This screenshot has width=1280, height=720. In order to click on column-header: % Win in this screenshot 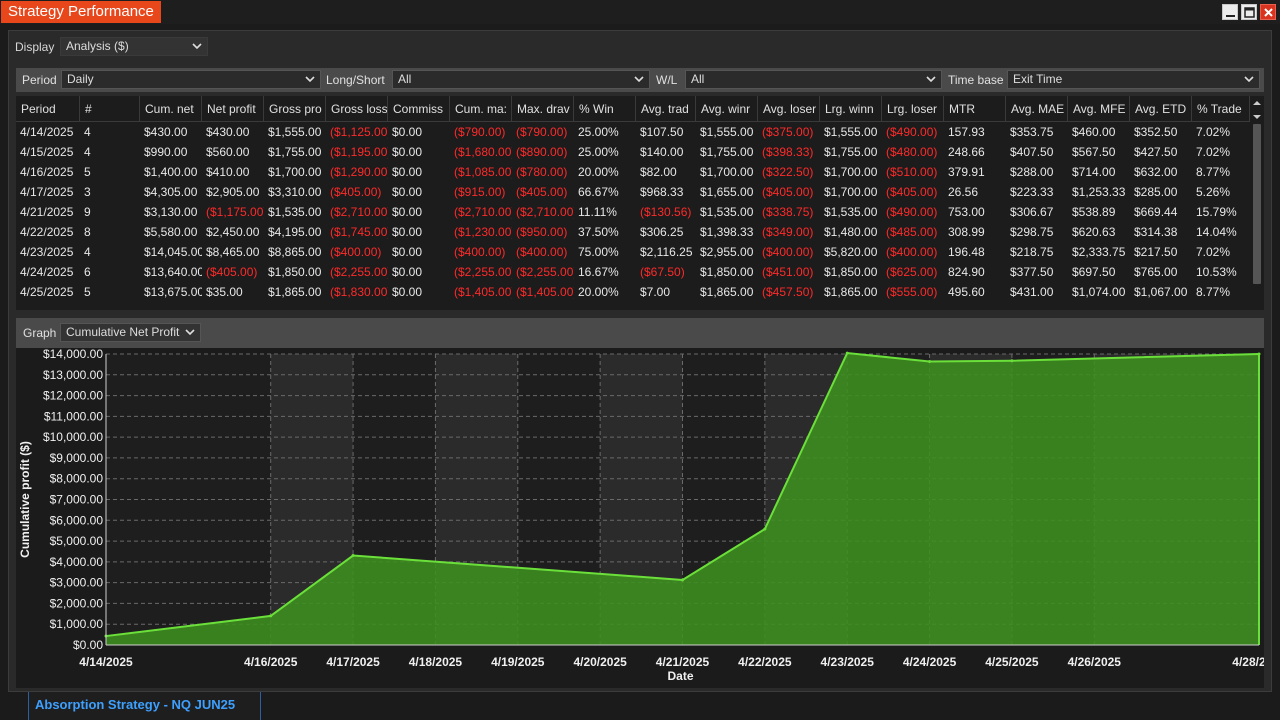, I will do `click(605, 109)`.